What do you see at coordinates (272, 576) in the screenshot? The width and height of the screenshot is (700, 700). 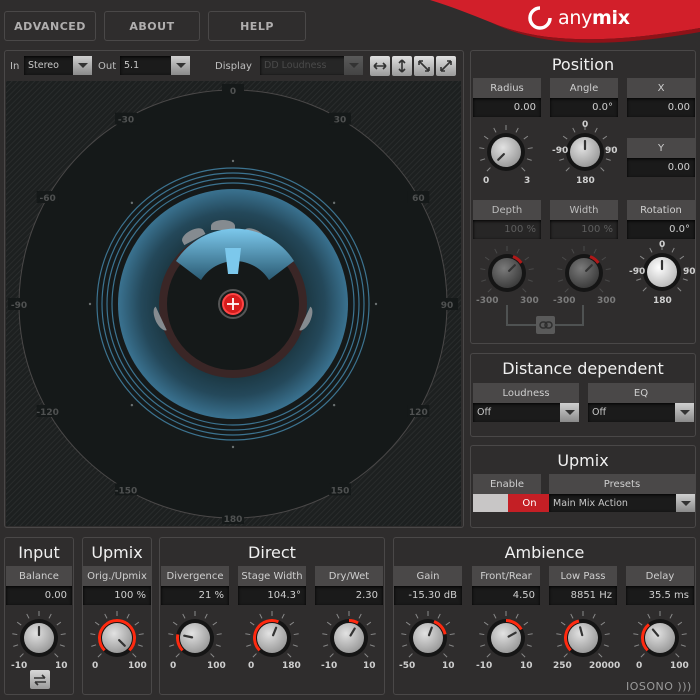 I see `stage-width-label: Stage Width` at bounding box center [272, 576].